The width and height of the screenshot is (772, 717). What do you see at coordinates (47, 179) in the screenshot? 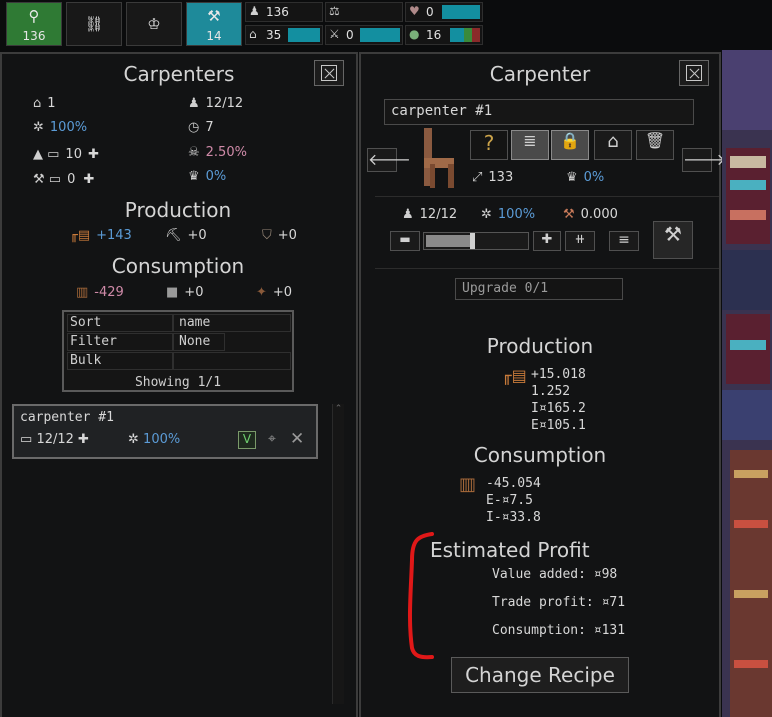
I see `tools-icon: ⚒ ▭` at bounding box center [47, 179].